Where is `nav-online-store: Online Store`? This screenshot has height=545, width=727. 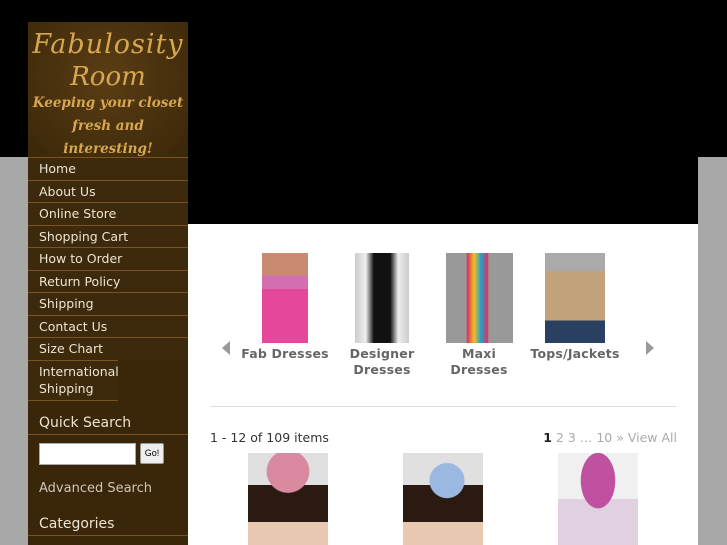 nav-online-store: Online Store is located at coordinates (108, 213).